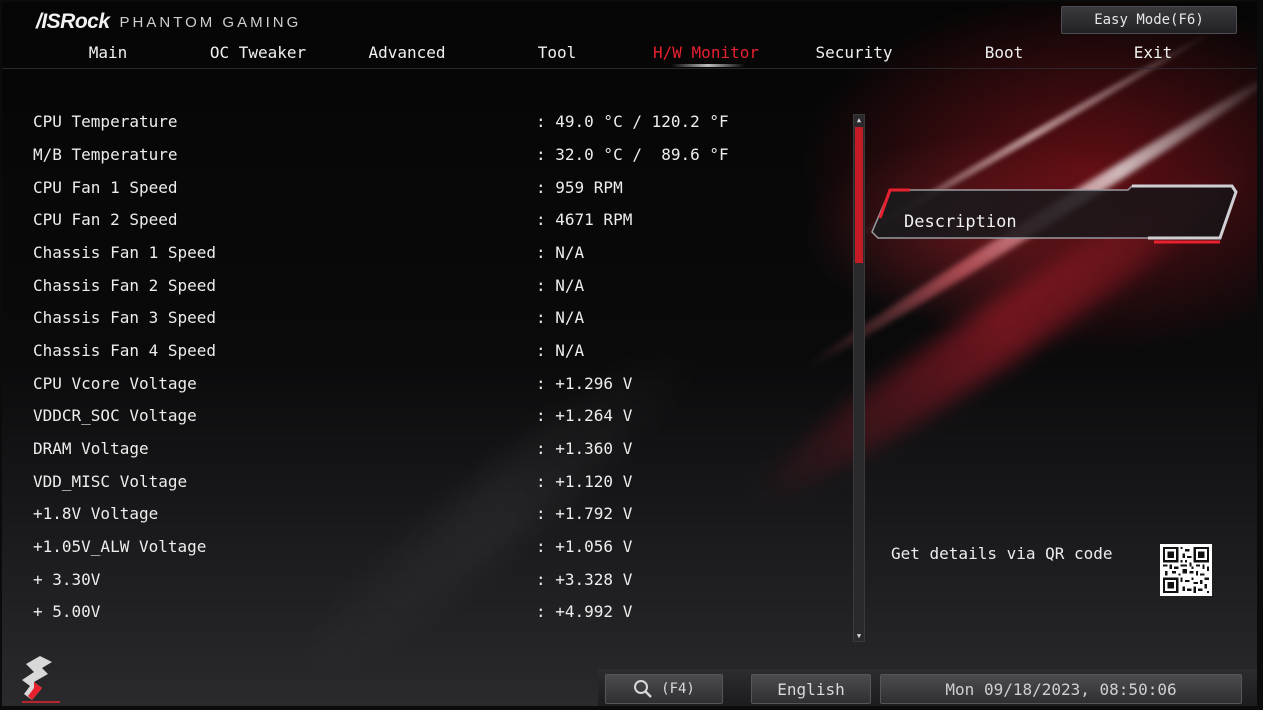  Describe the element at coordinates (423, 546) in the screenshot. I see `list-item: +1.05V_ALW Voltage : +1.056 V` at that location.